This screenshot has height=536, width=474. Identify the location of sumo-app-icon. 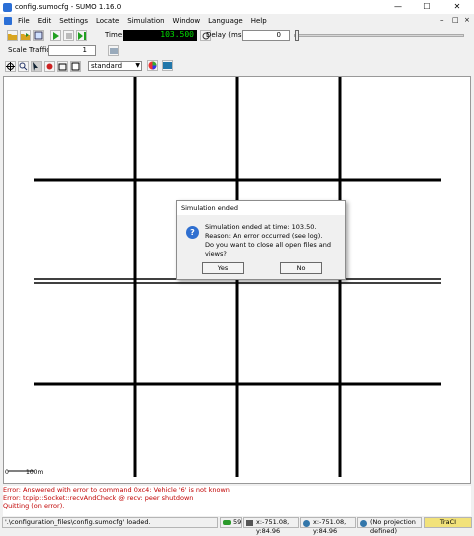
(7, 7).